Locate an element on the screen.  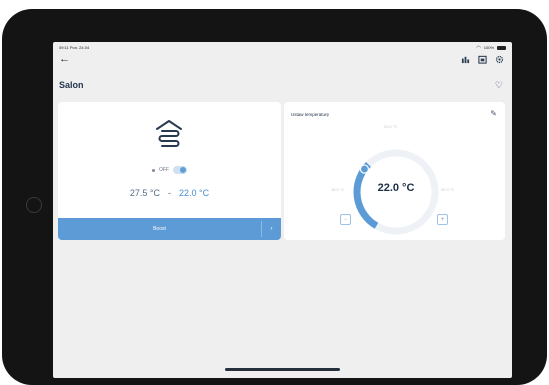
status-dot is located at coordinates (153, 170).